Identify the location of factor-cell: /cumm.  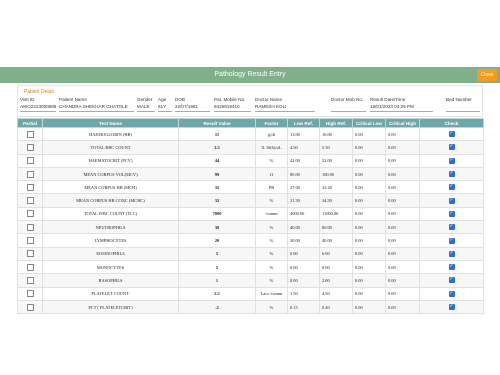
(271, 214).